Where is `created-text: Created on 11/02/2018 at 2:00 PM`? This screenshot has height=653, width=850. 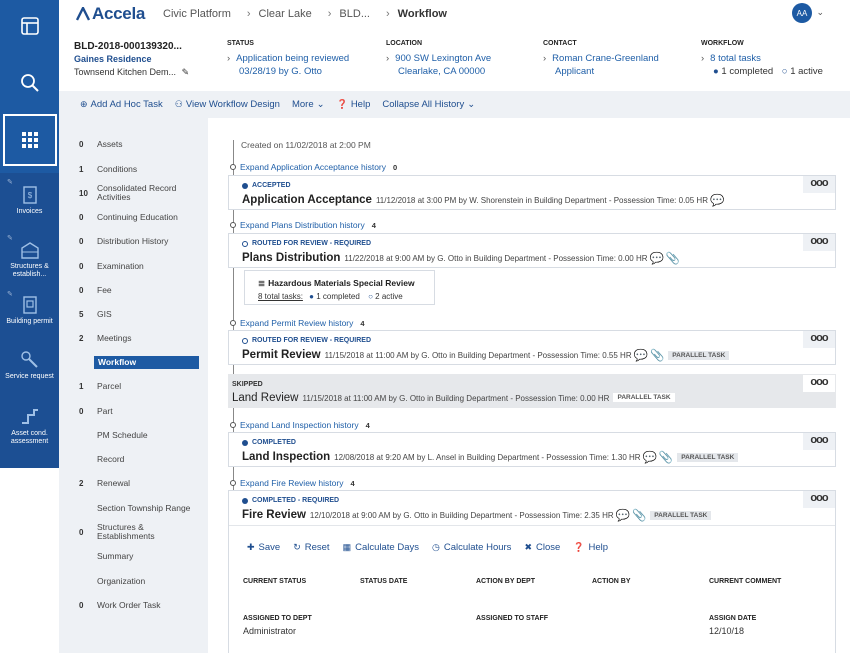
created-text: Created on 11/02/2018 at 2:00 PM is located at coordinates (306, 145).